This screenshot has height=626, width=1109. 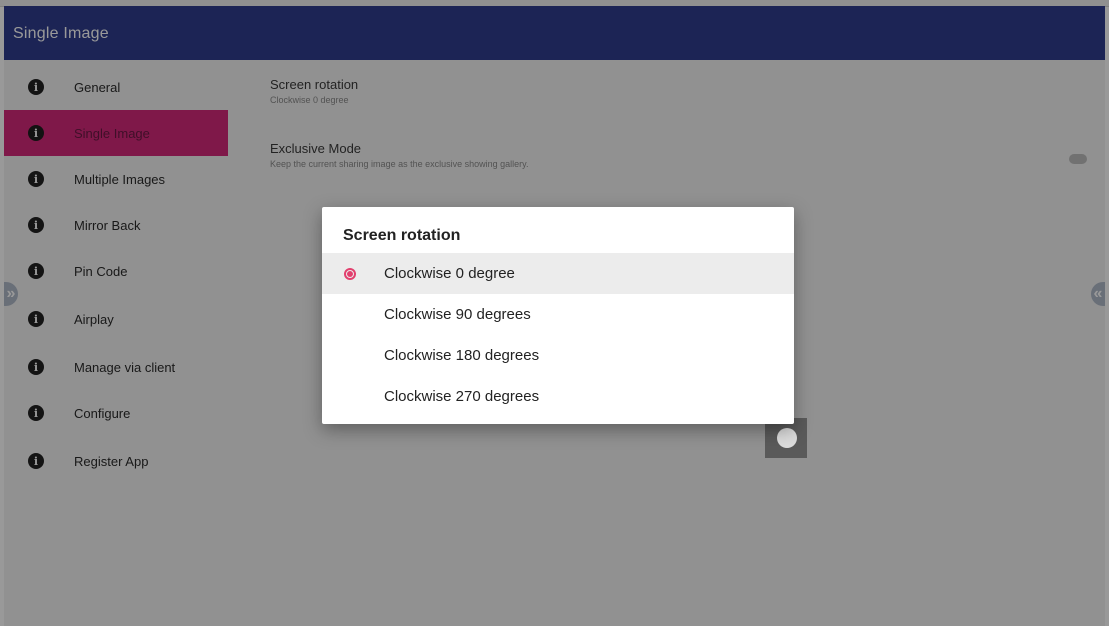 What do you see at coordinates (457, 314) in the screenshot?
I see `option-label: Clockwise 90 degrees` at bounding box center [457, 314].